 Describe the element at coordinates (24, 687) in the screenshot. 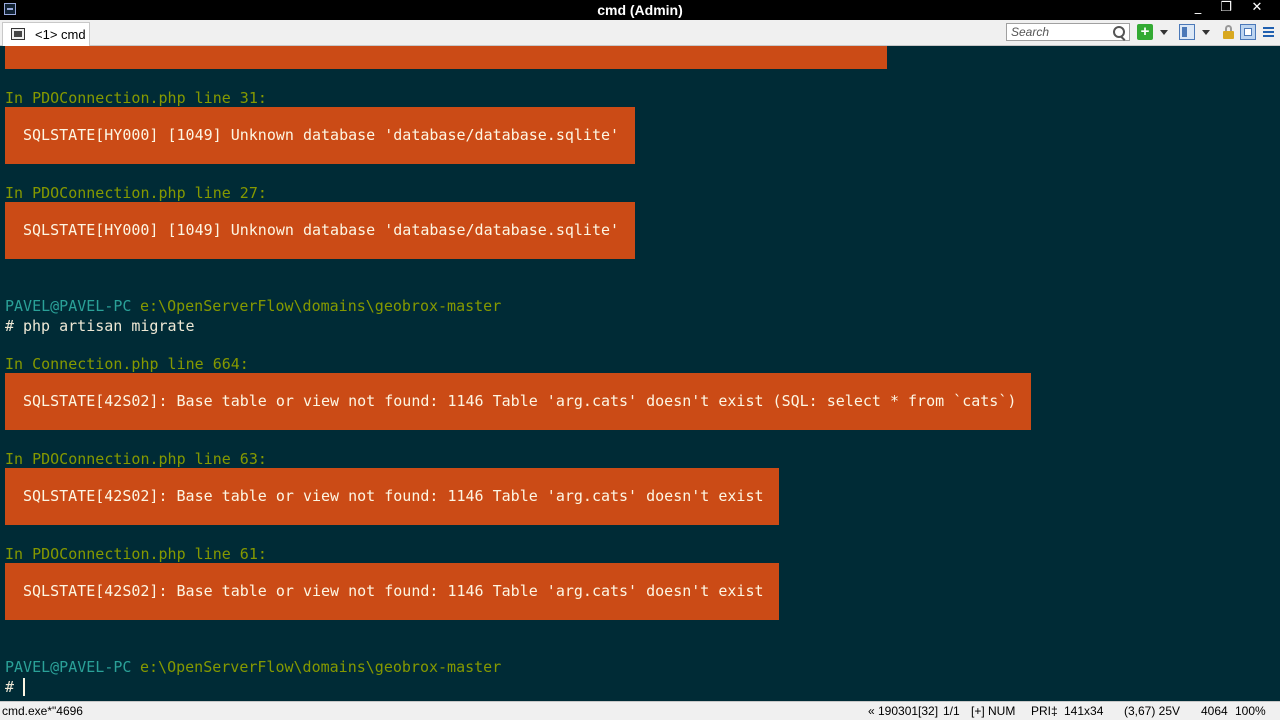

I see `text-cursor` at that location.